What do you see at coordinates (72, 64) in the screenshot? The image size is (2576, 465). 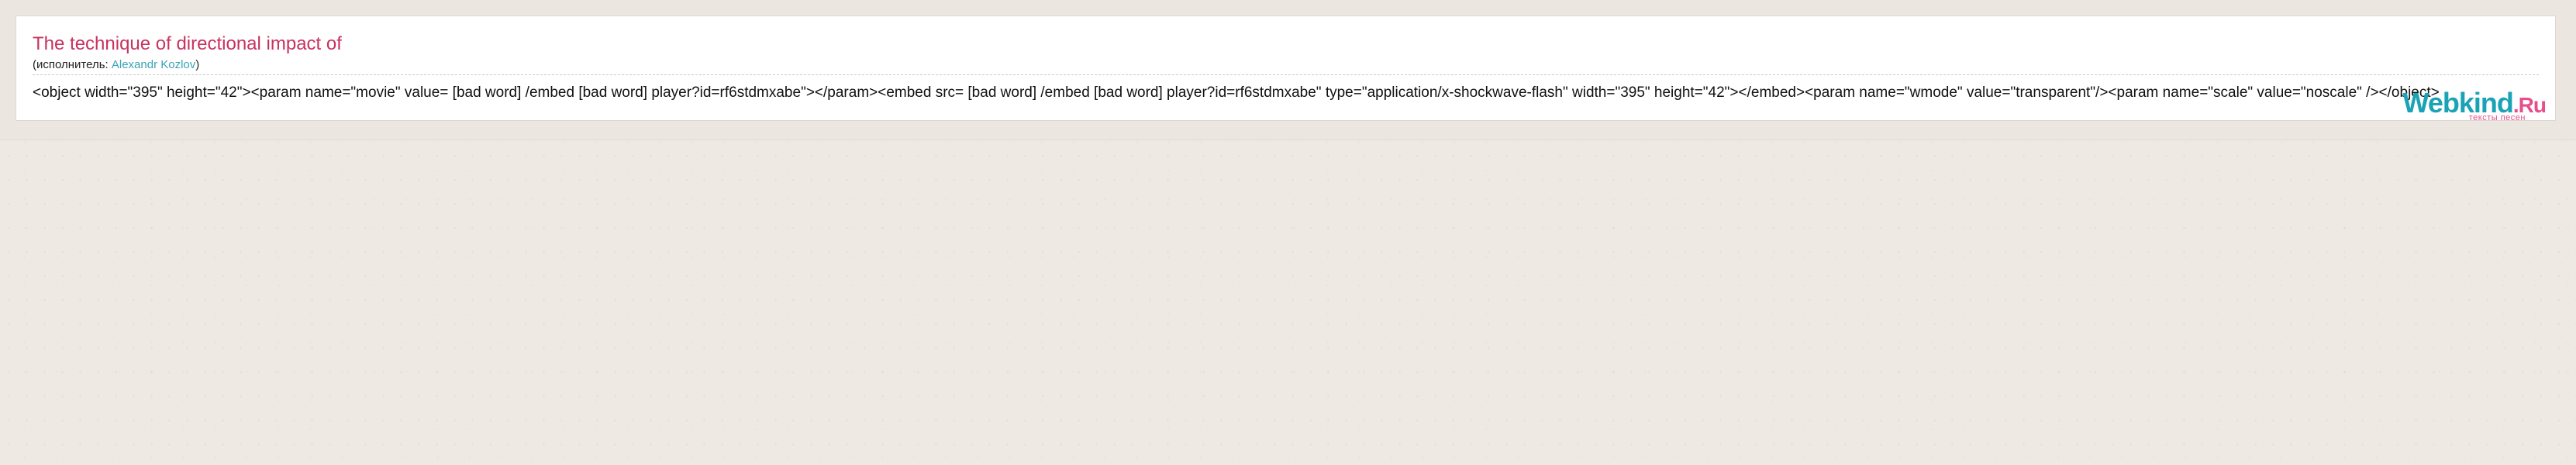 I see `performer-prefix: (исполнитель:` at bounding box center [72, 64].